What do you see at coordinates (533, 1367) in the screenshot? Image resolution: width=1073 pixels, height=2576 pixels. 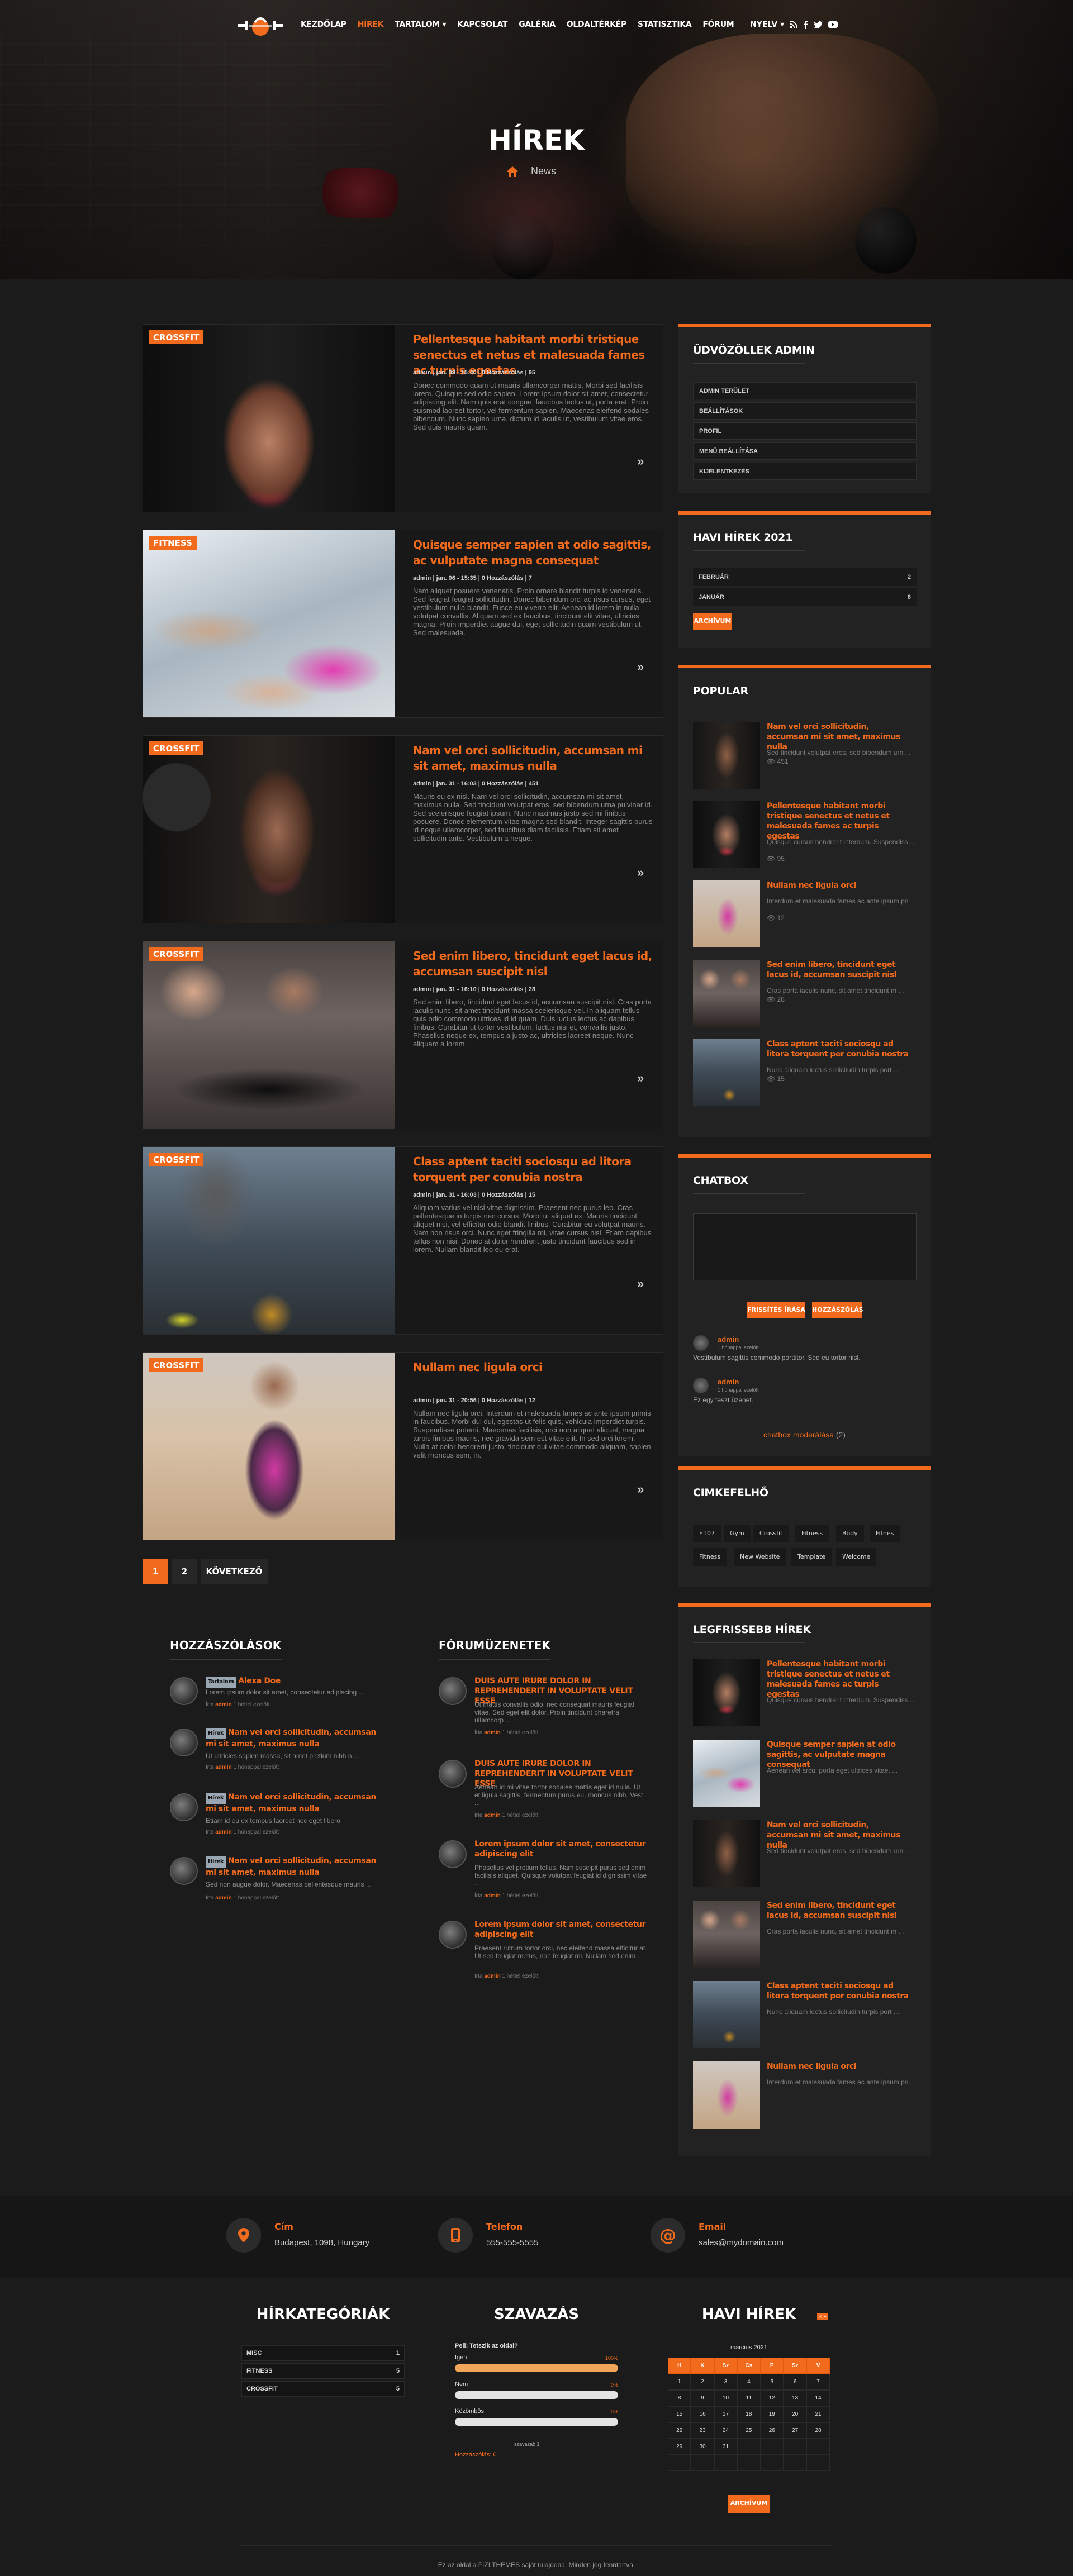 I see `article-title: Nullam nec ligula orci` at bounding box center [533, 1367].